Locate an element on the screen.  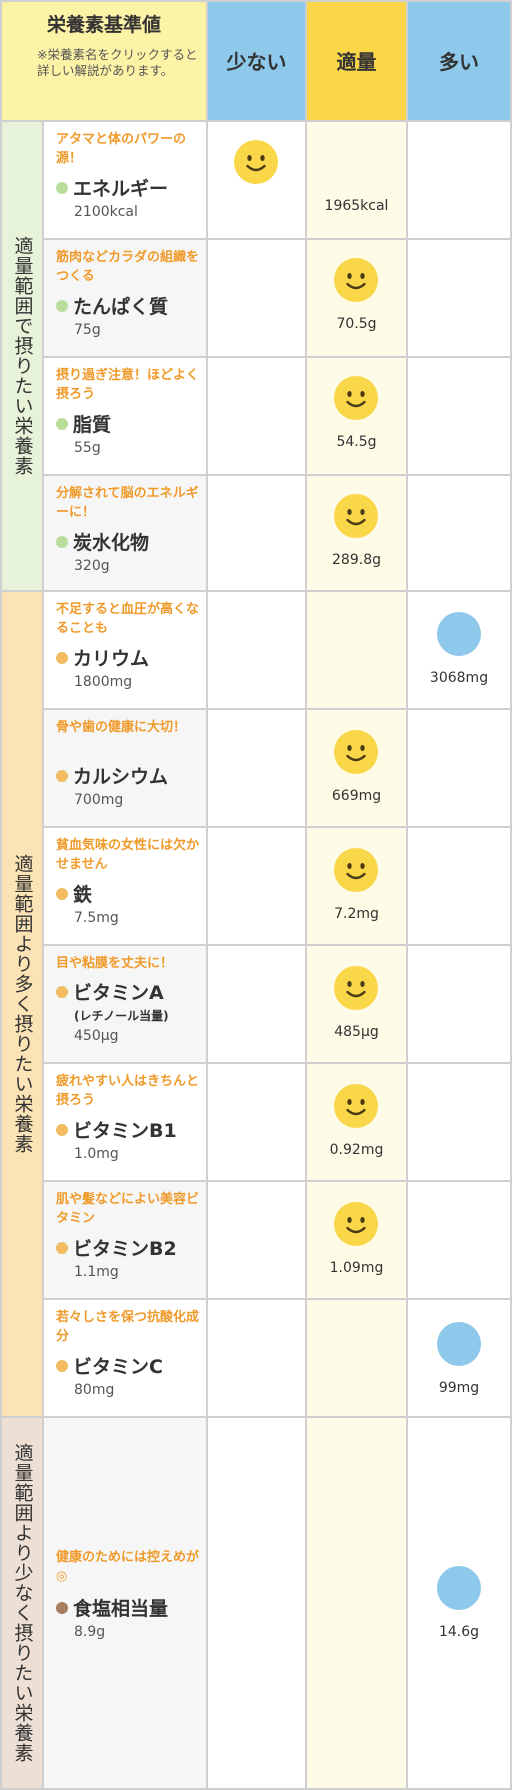
nutrient-name-link: 炭水化物 is located at coordinates (102, 541).